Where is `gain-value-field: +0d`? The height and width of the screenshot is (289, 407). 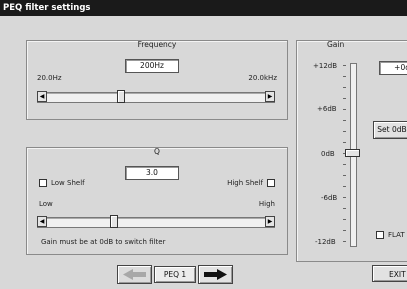
gain-value-field: +0d is located at coordinates (393, 68).